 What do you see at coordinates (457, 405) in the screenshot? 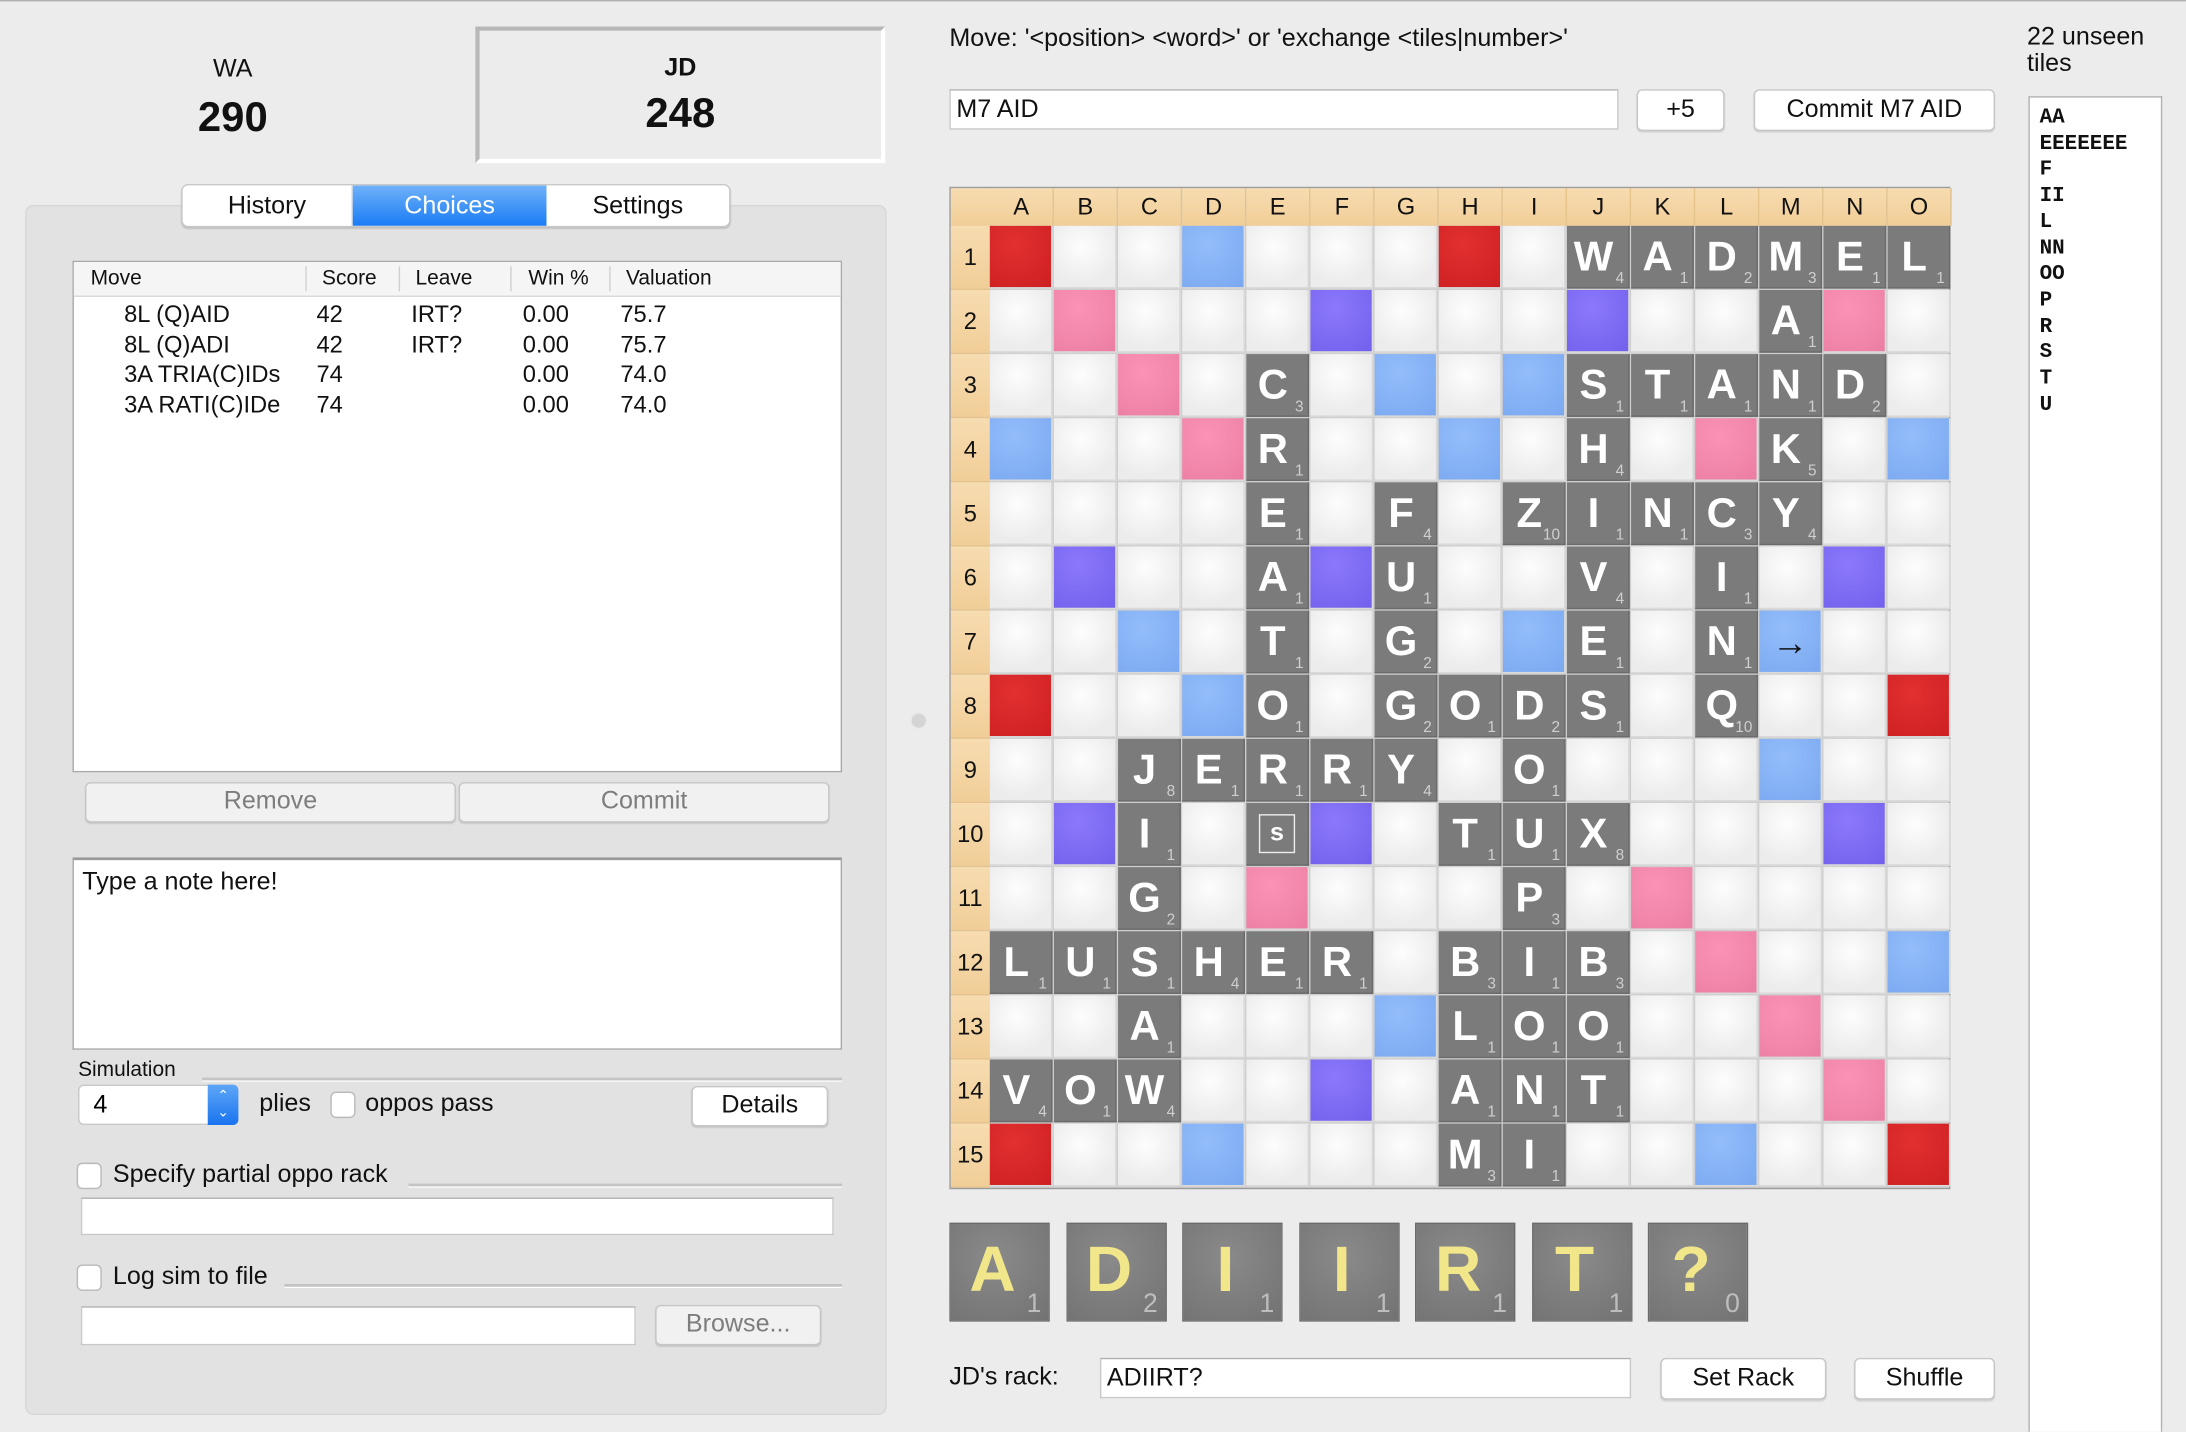
I see `table-row: 3A RATI(C)IDe 74 0.00 74.0` at bounding box center [457, 405].